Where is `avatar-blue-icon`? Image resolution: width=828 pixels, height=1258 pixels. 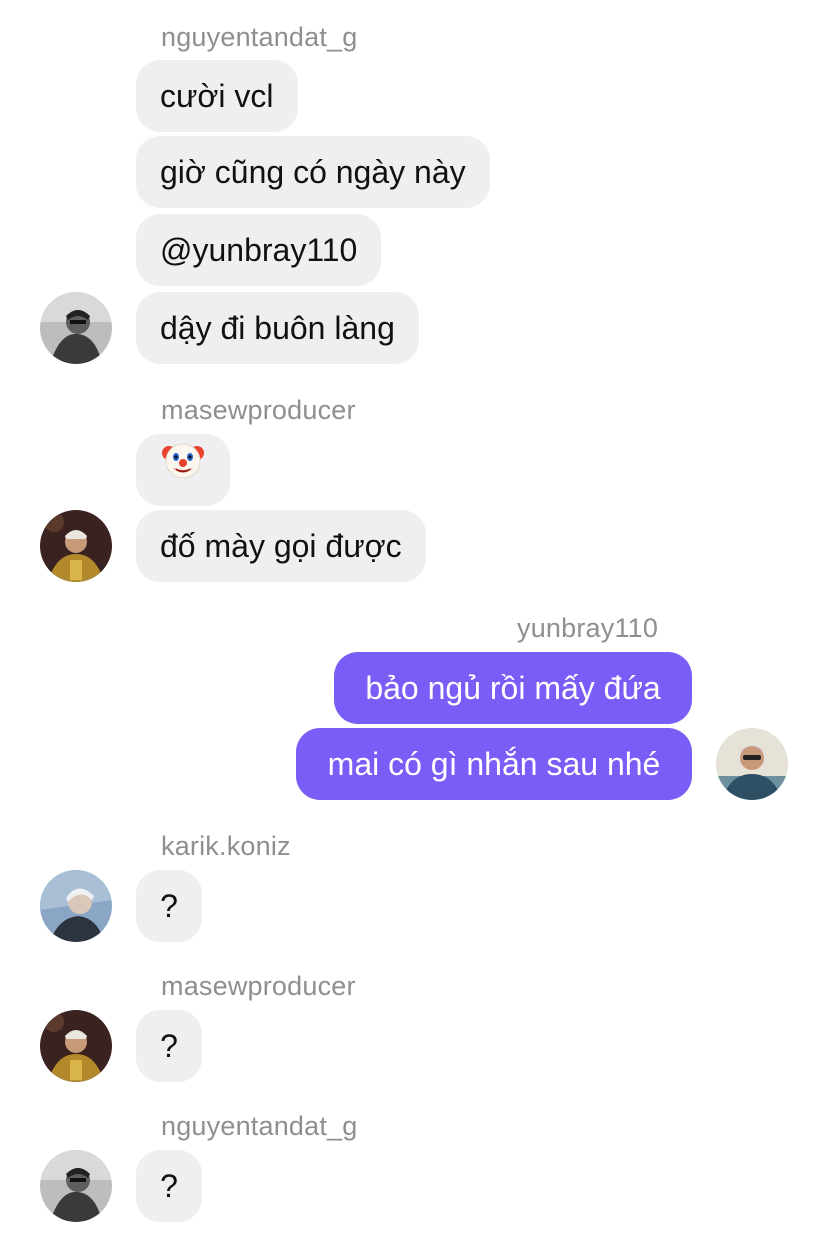
avatar-blue-icon is located at coordinates (76, 906).